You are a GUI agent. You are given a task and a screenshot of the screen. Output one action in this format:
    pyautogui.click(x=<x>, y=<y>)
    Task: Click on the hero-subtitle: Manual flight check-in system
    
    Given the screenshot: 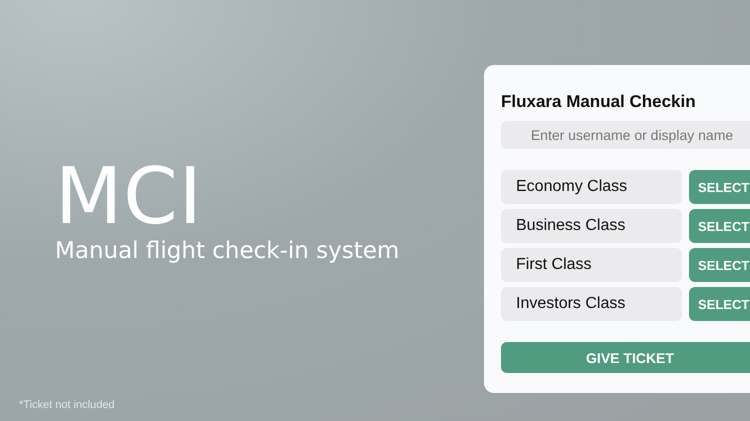 What is the action you would take?
    pyautogui.click(x=227, y=251)
    